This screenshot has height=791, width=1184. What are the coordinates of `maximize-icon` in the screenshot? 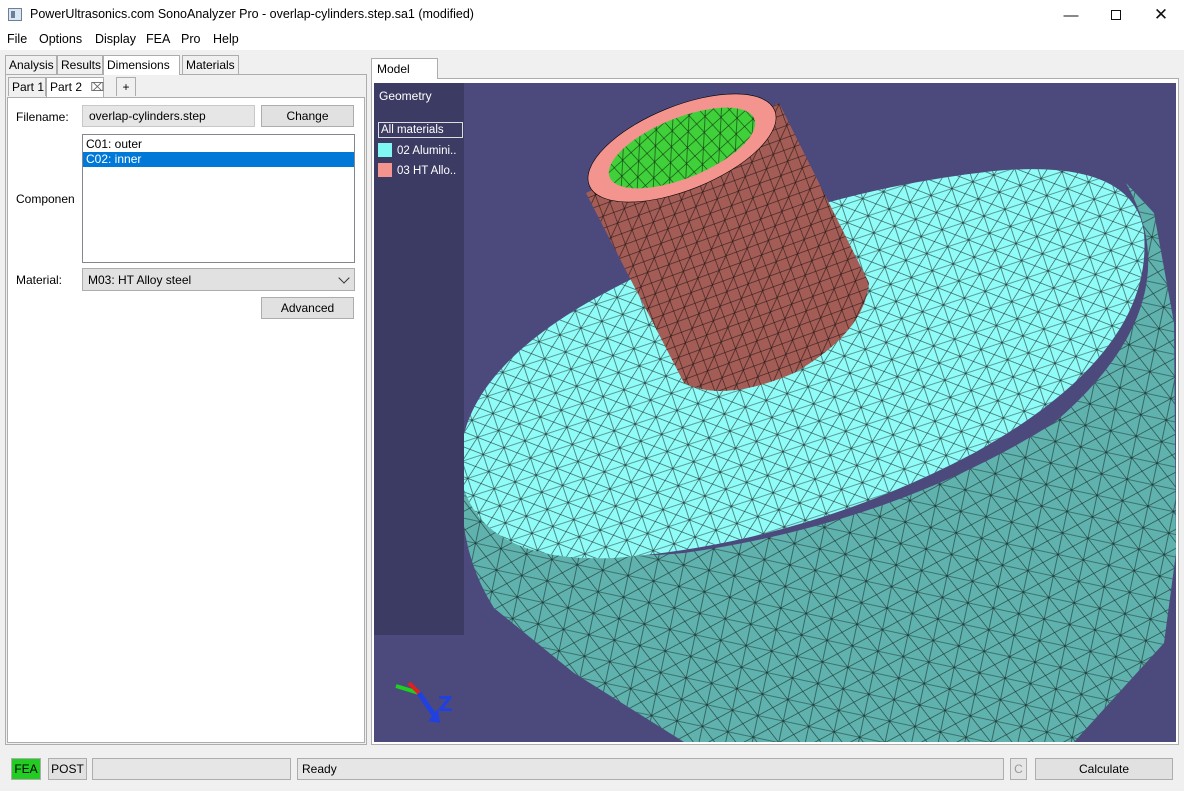 It's located at (1116, 15).